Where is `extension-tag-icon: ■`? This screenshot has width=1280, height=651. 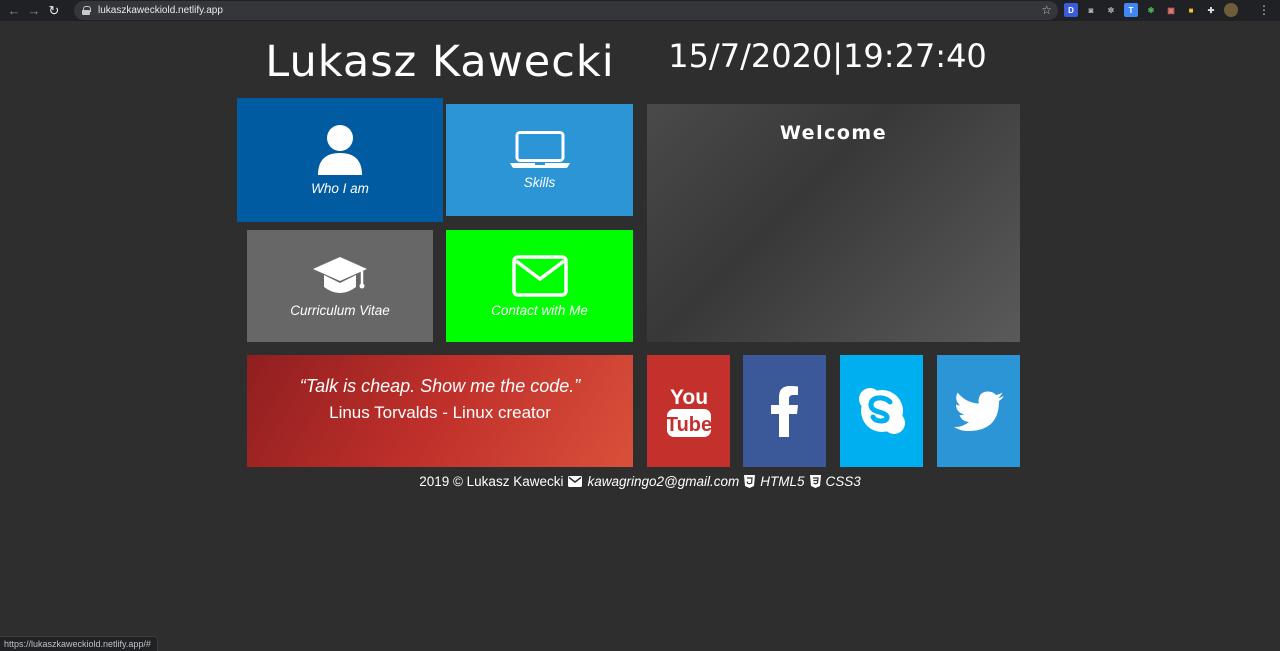 extension-tag-icon: ■ is located at coordinates (1191, 10).